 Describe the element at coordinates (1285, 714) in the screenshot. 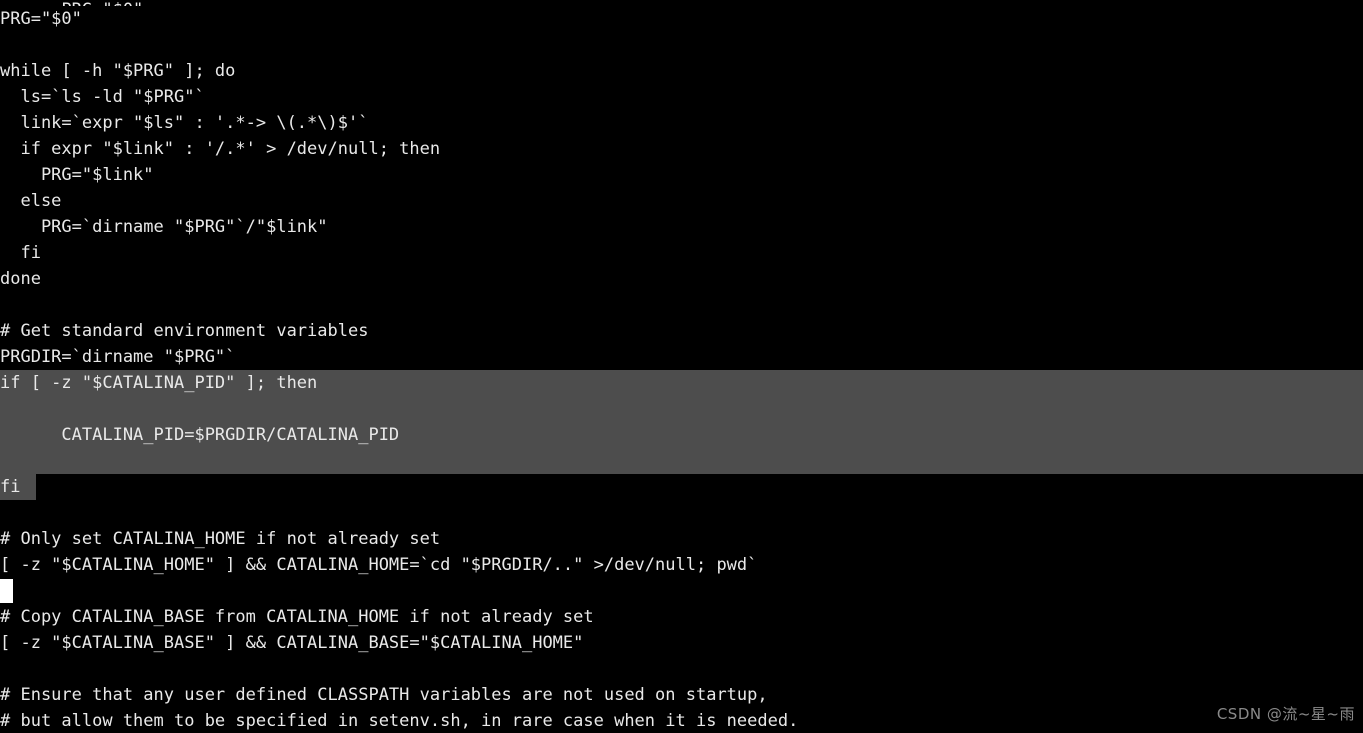

I see `csdn-watermark: CSDN @流~星~雨` at that location.